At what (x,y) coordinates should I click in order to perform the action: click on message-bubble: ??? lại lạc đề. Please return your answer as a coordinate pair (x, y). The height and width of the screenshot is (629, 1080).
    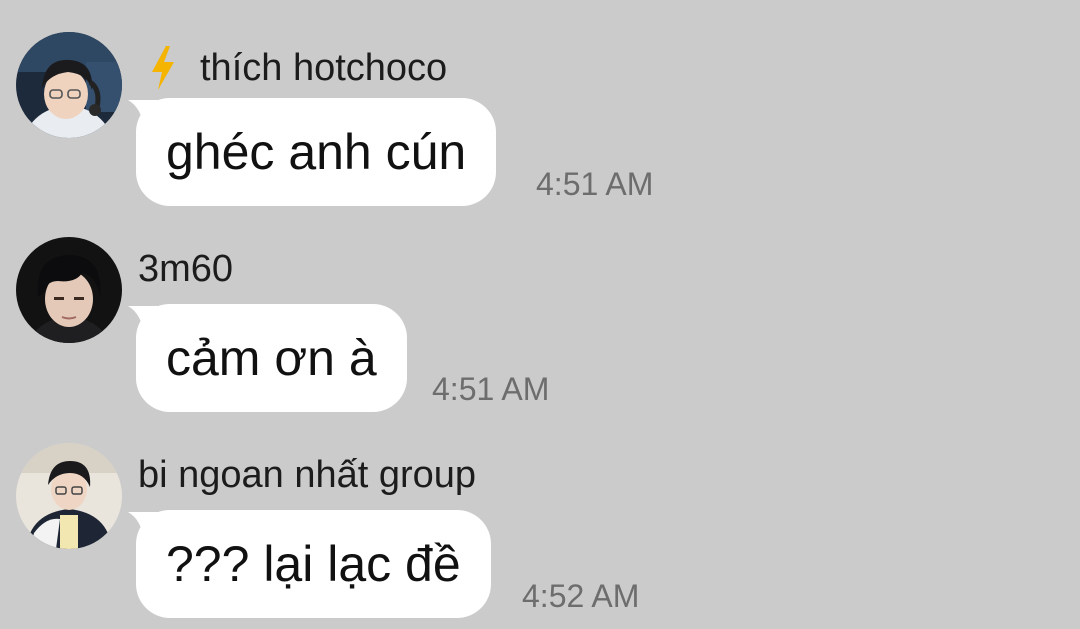
    Looking at the image, I should click on (313, 564).